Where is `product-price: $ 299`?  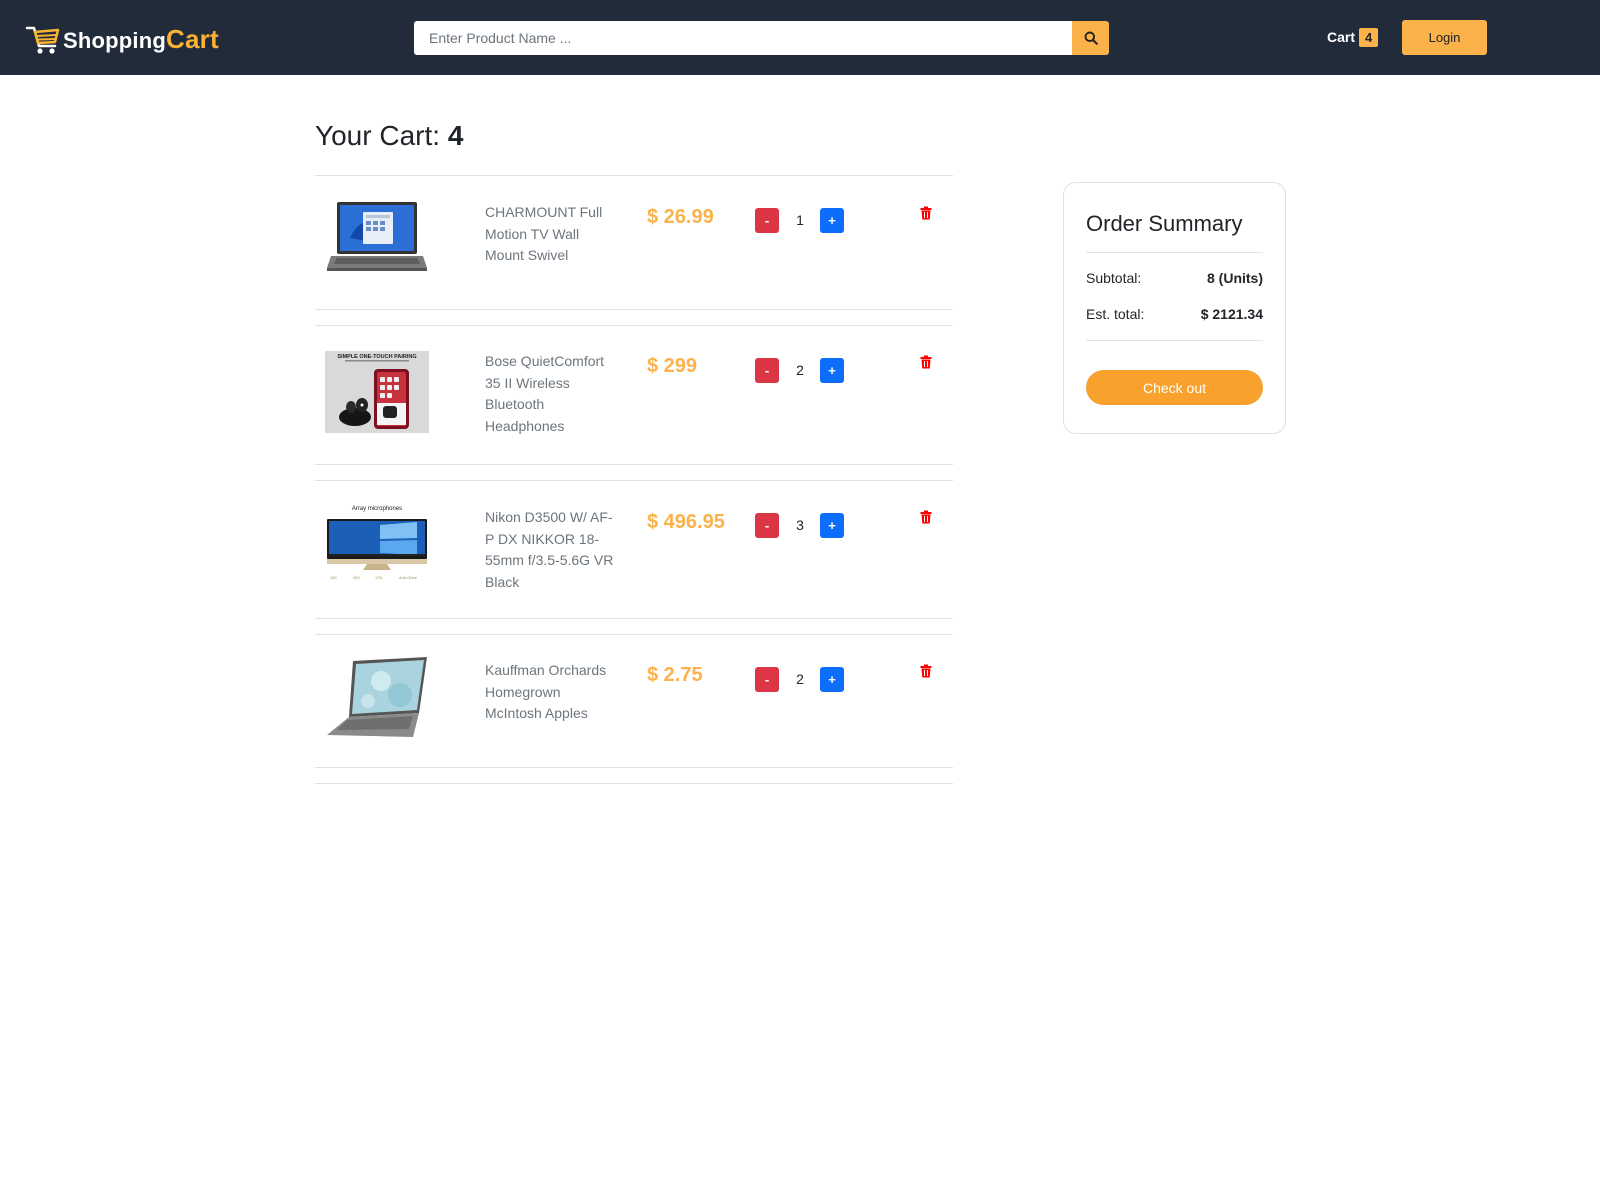
product-price: $ 299 is located at coordinates (672, 366).